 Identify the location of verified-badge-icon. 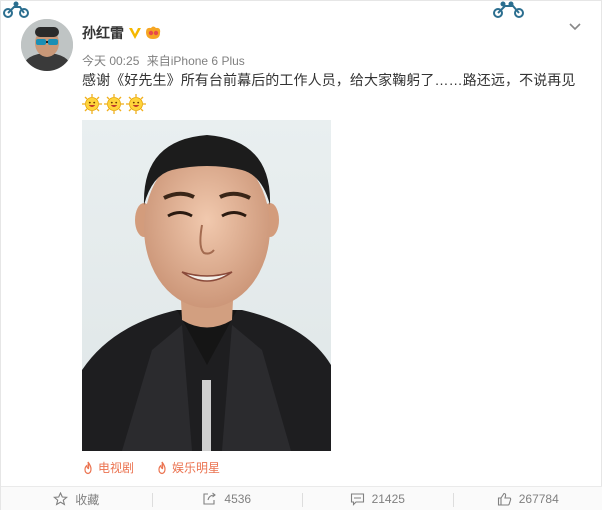
(135, 33).